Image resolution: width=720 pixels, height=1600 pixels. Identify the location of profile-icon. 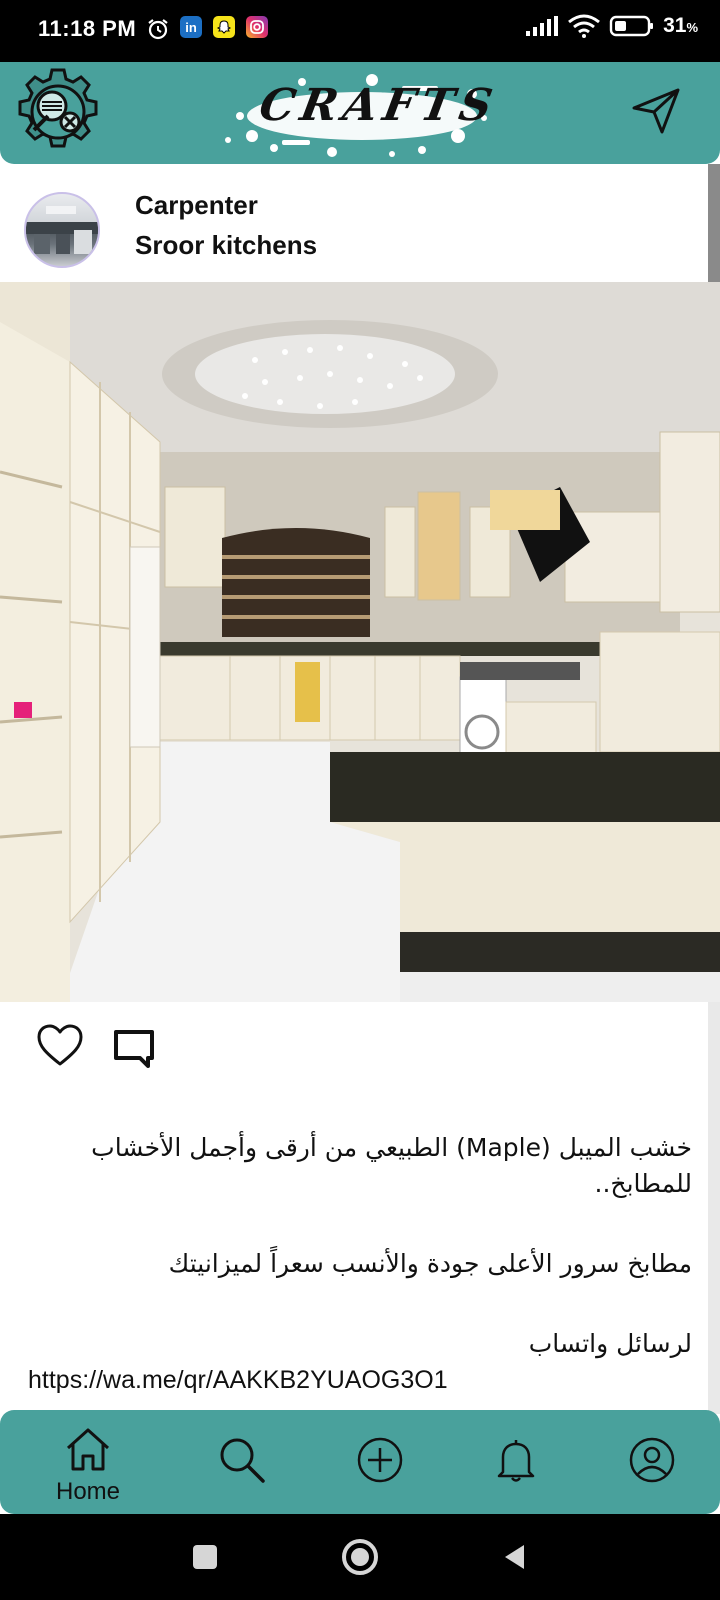
(652, 1460).